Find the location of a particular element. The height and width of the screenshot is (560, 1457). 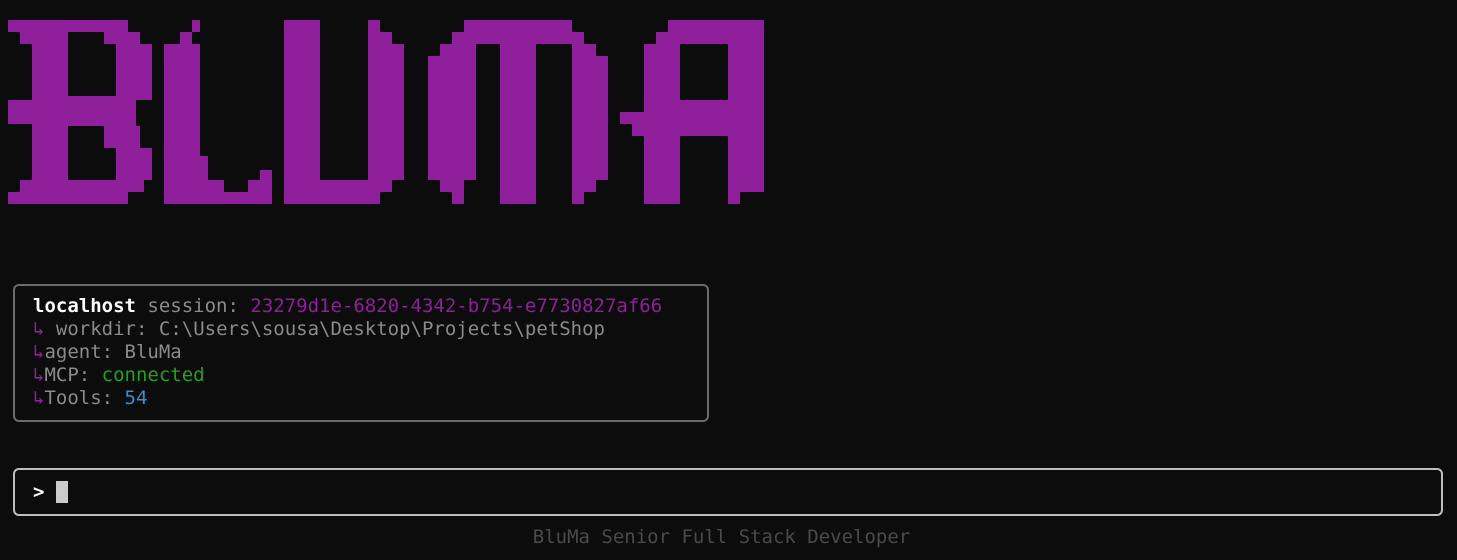

workdir-label: workdir: is located at coordinates (101, 329).